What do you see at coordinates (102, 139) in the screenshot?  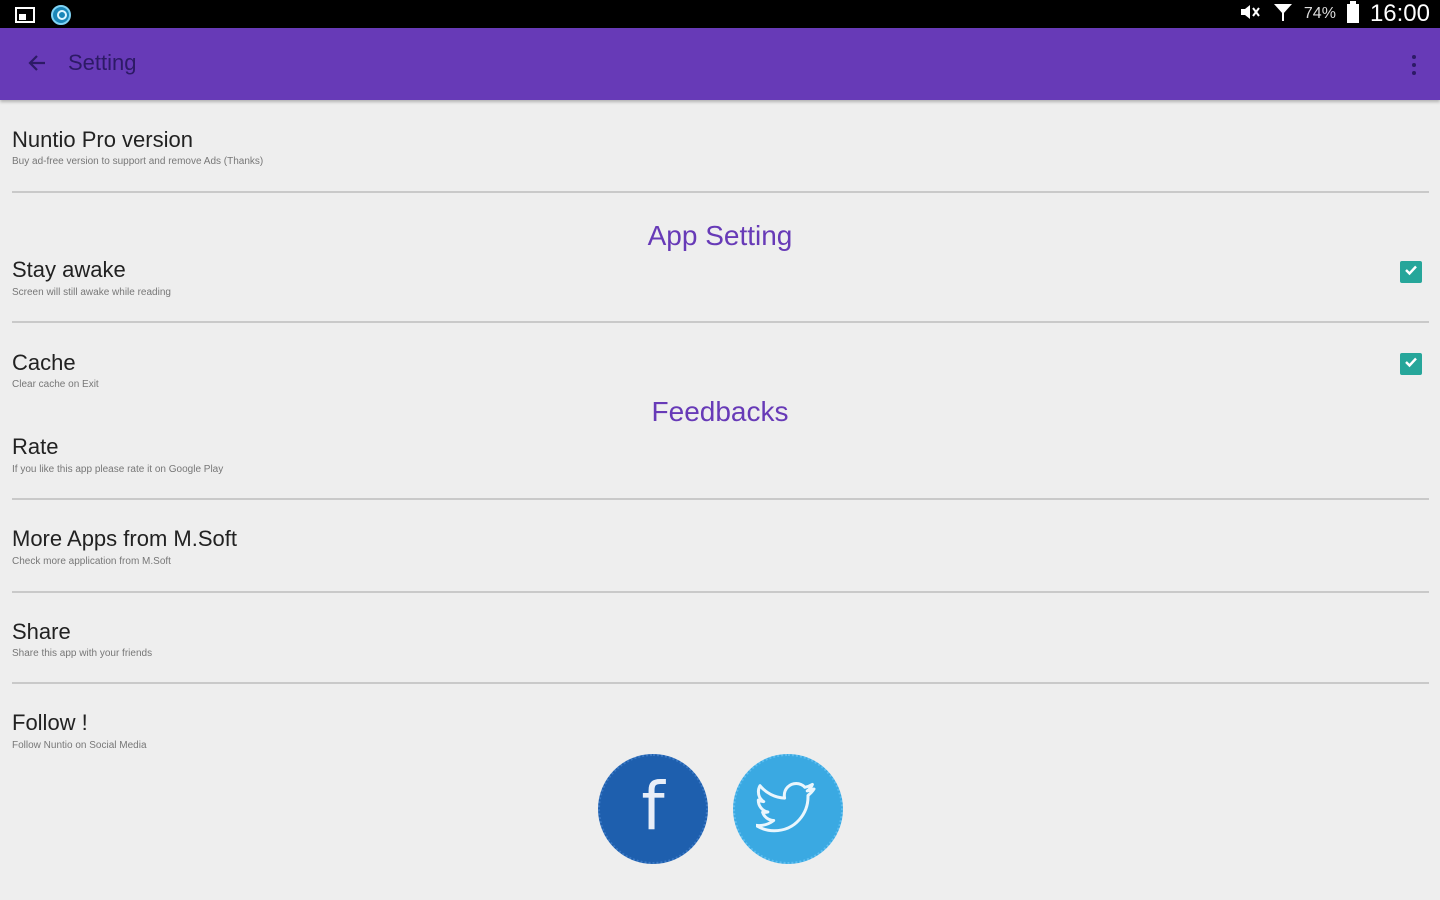 I see `pref-title: Nuntio Pro version` at bounding box center [102, 139].